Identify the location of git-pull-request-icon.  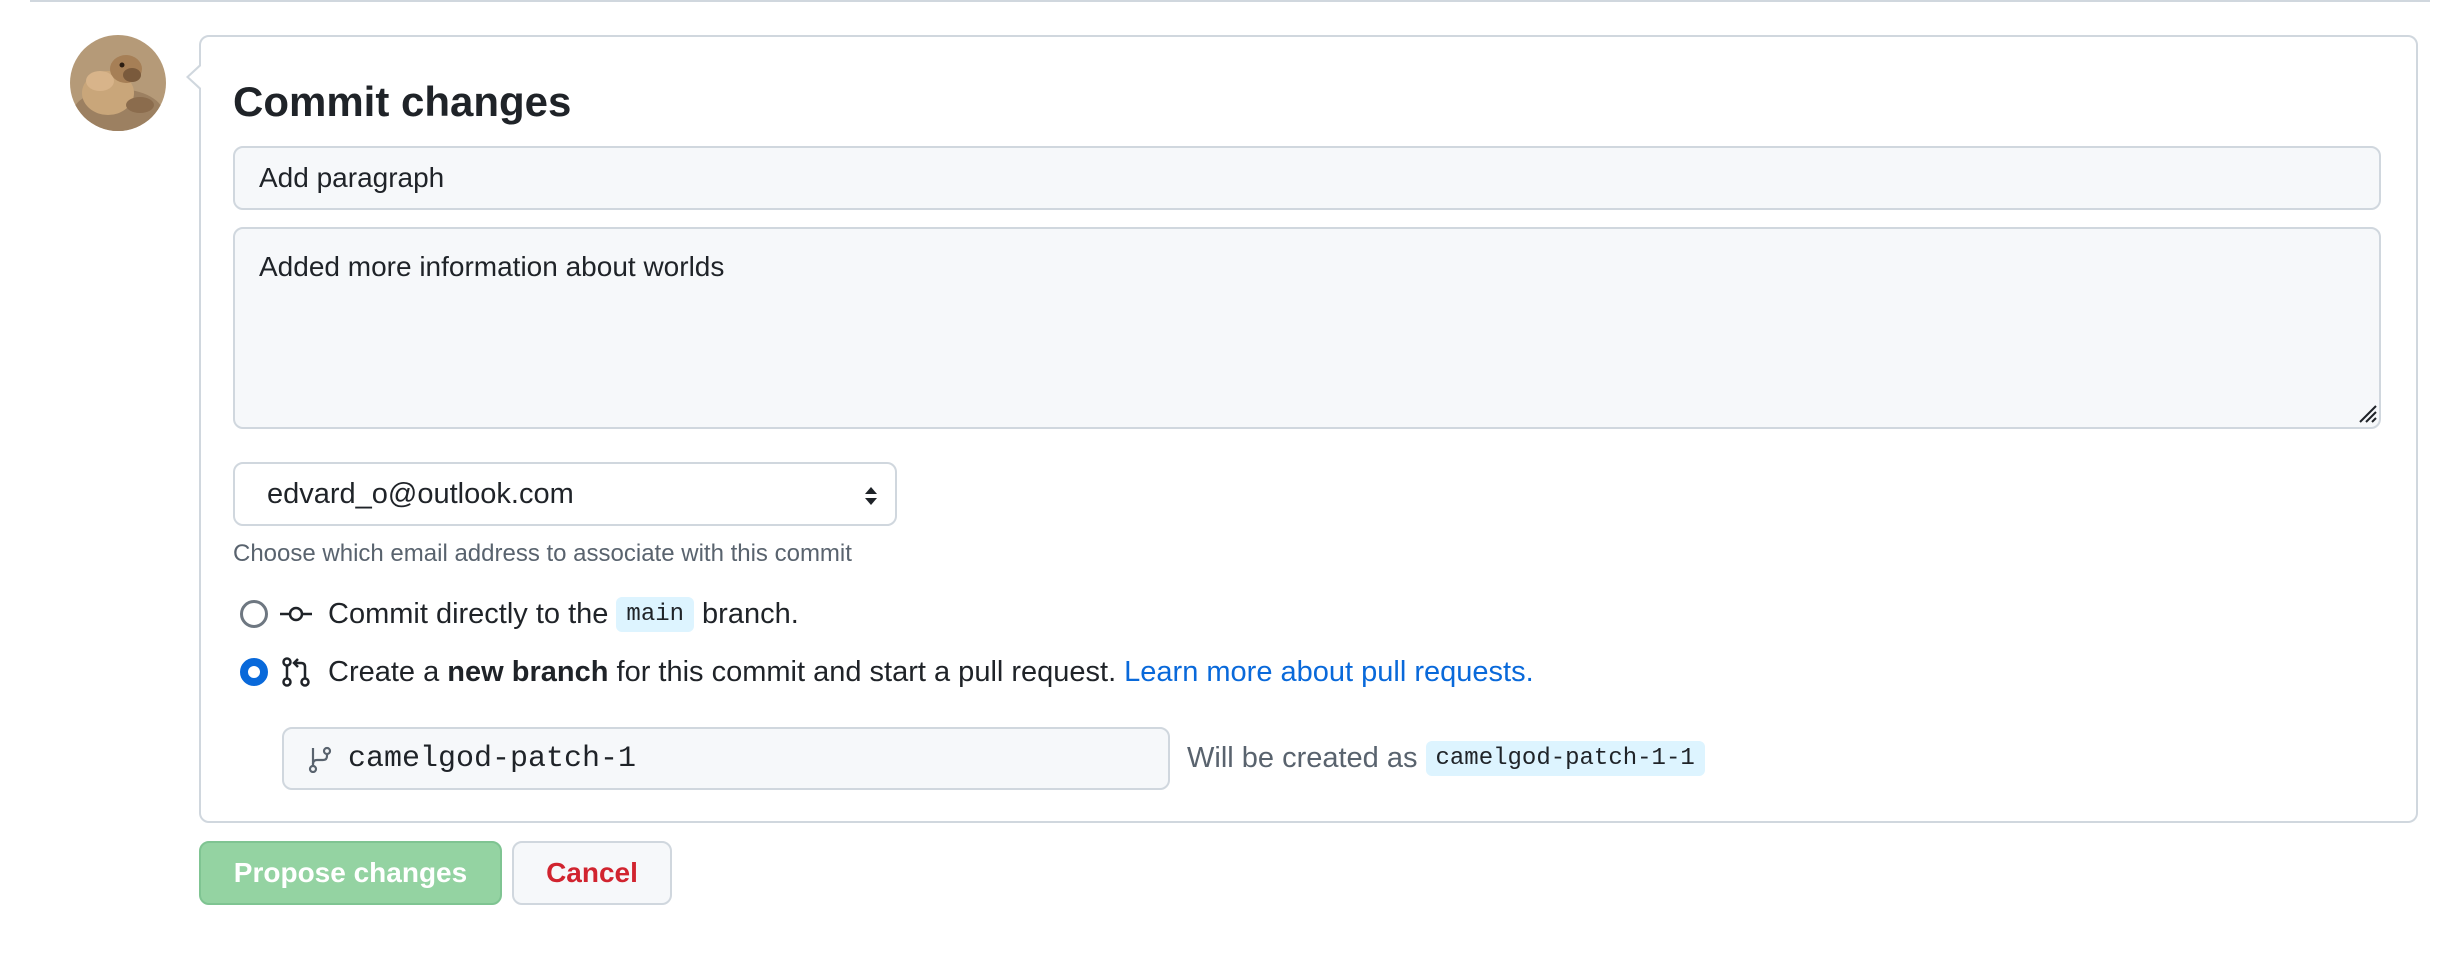
(296, 672).